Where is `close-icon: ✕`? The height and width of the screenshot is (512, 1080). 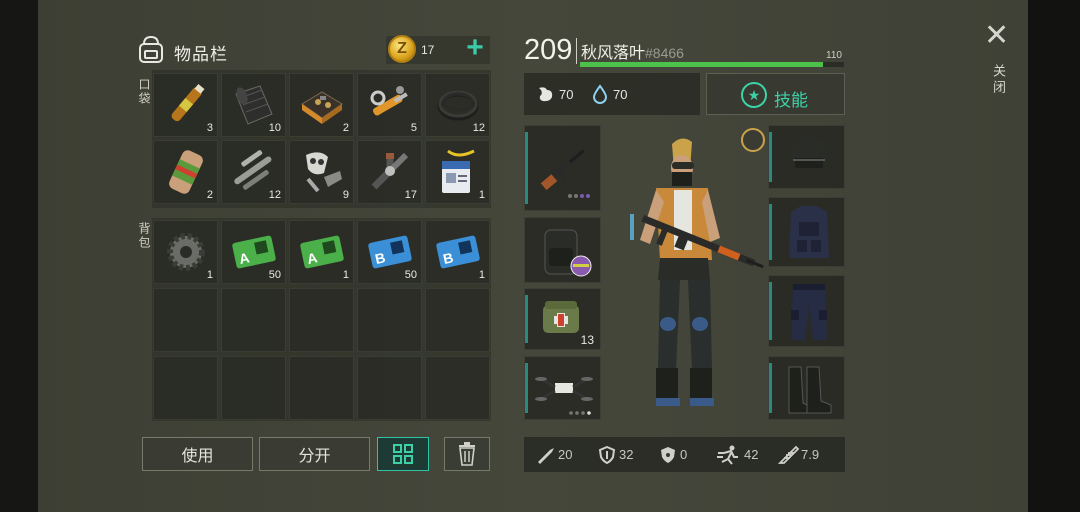 close-icon: ✕ is located at coordinates (997, 36).